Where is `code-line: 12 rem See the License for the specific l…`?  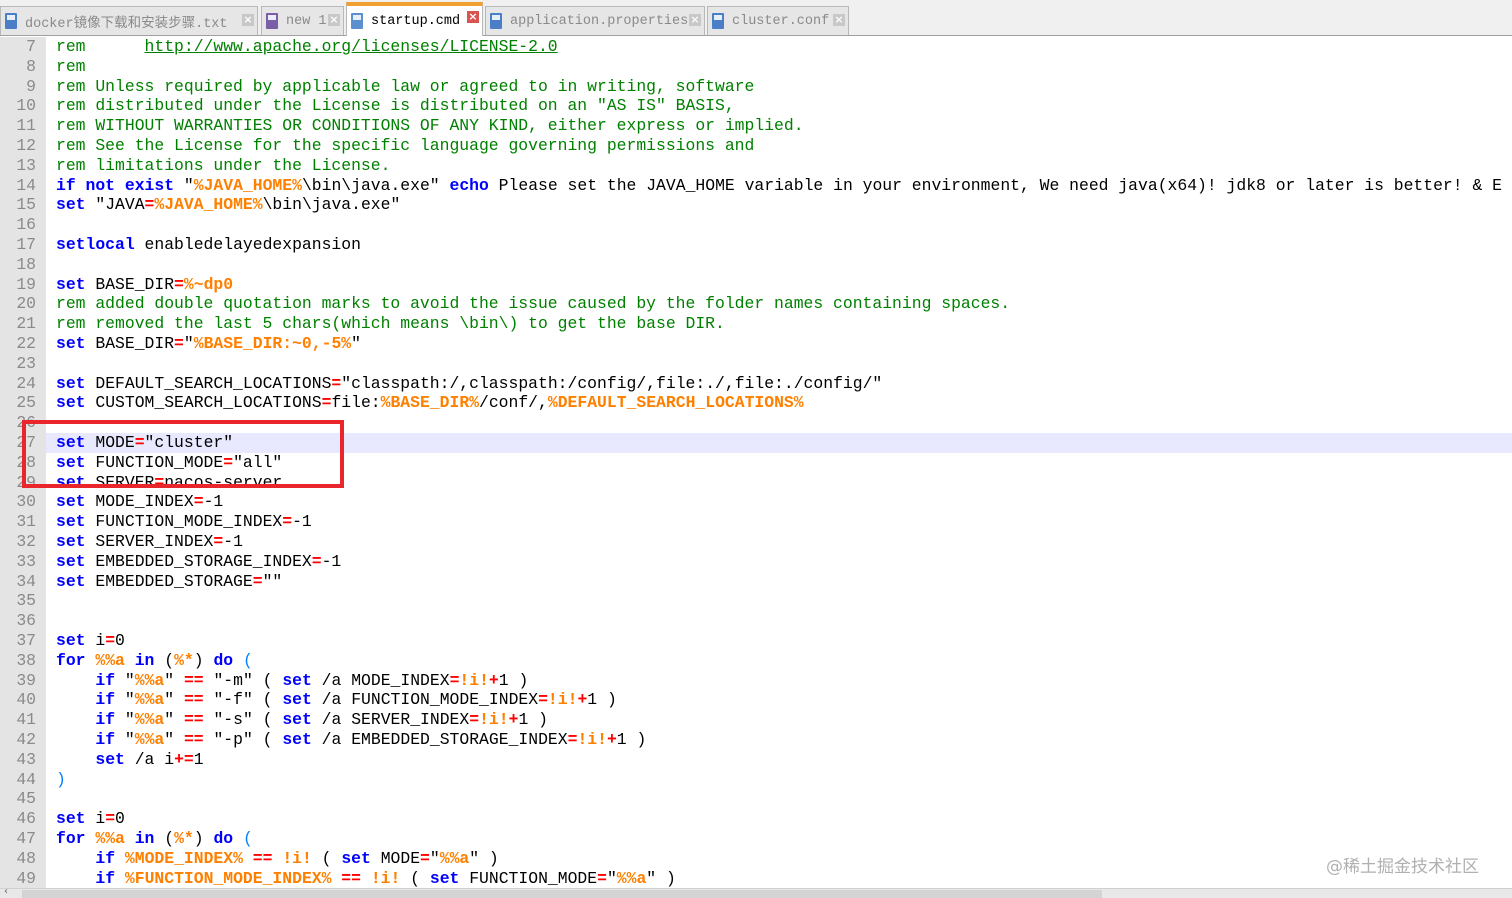 code-line: 12 rem See the License for the specific l… is located at coordinates (756, 146).